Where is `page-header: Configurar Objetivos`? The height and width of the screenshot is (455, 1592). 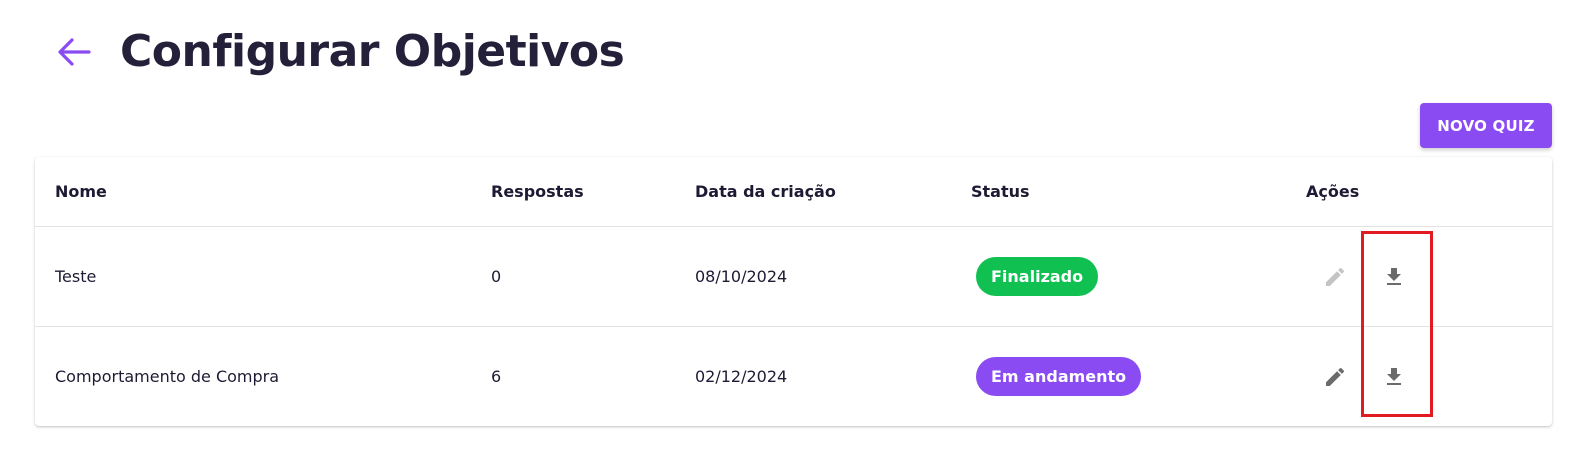 page-header: Configurar Objetivos is located at coordinates (338, 51).